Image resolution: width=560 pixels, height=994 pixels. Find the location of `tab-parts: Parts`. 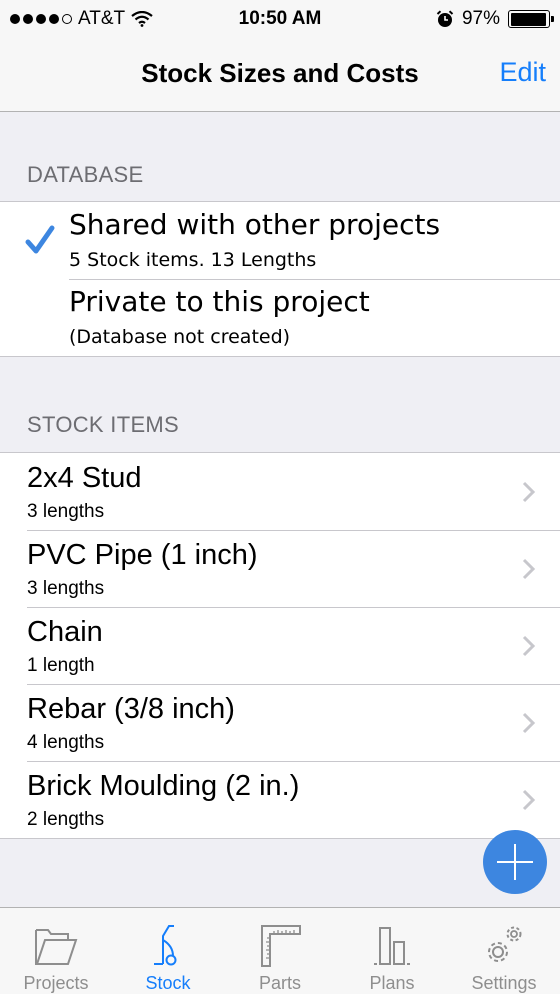

tab-parts: Parts is located at coordinates (280, 951).